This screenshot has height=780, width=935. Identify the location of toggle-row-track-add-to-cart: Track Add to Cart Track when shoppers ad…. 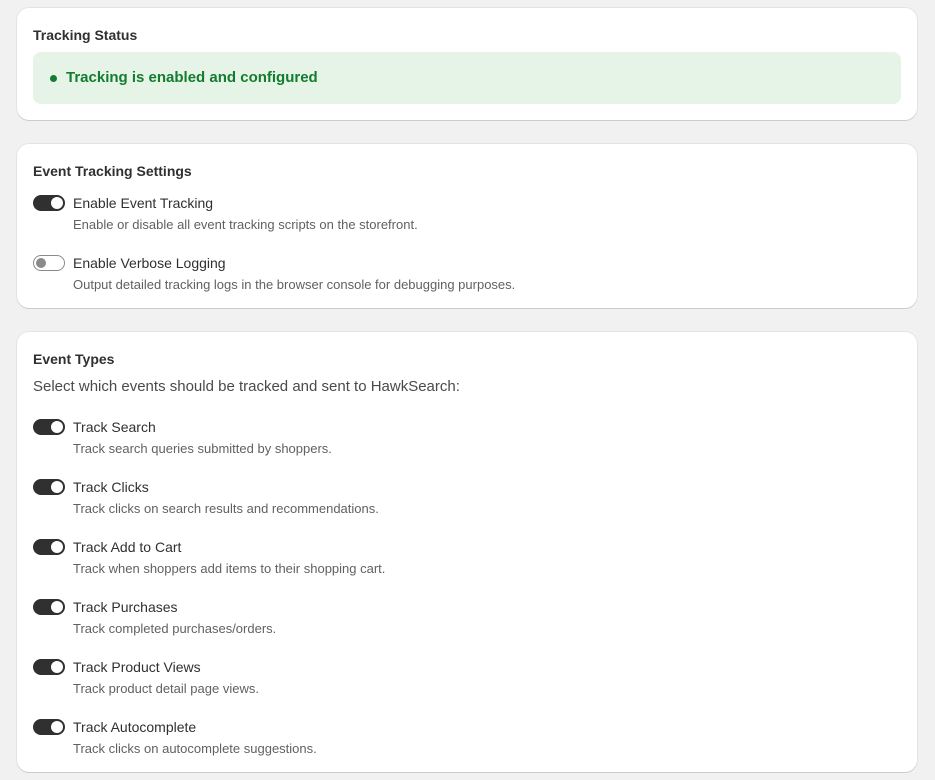
(463, 560).